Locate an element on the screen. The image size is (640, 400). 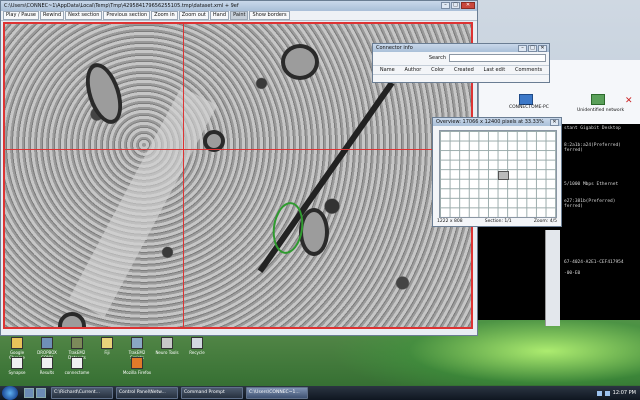
zoom-in-button: Zoom in is located at coordinates (164, 15).